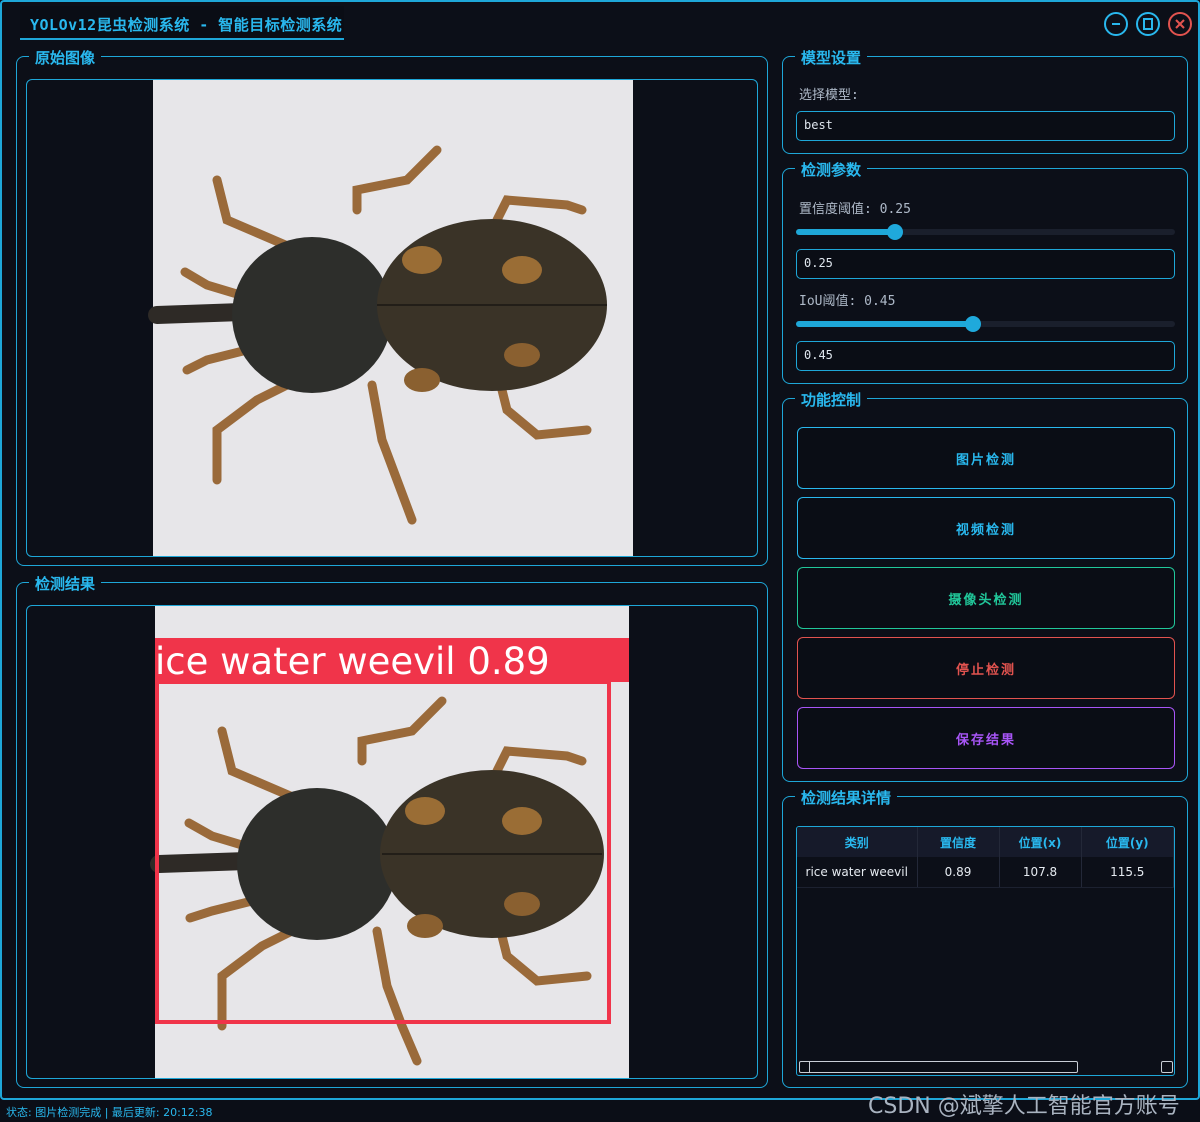 This screenshot has width=1200, height=1122. What do you see at coordinates (805, 1067) in the screenshot?
I see `scrollbar-handle` at bounding box center [805, 1067].